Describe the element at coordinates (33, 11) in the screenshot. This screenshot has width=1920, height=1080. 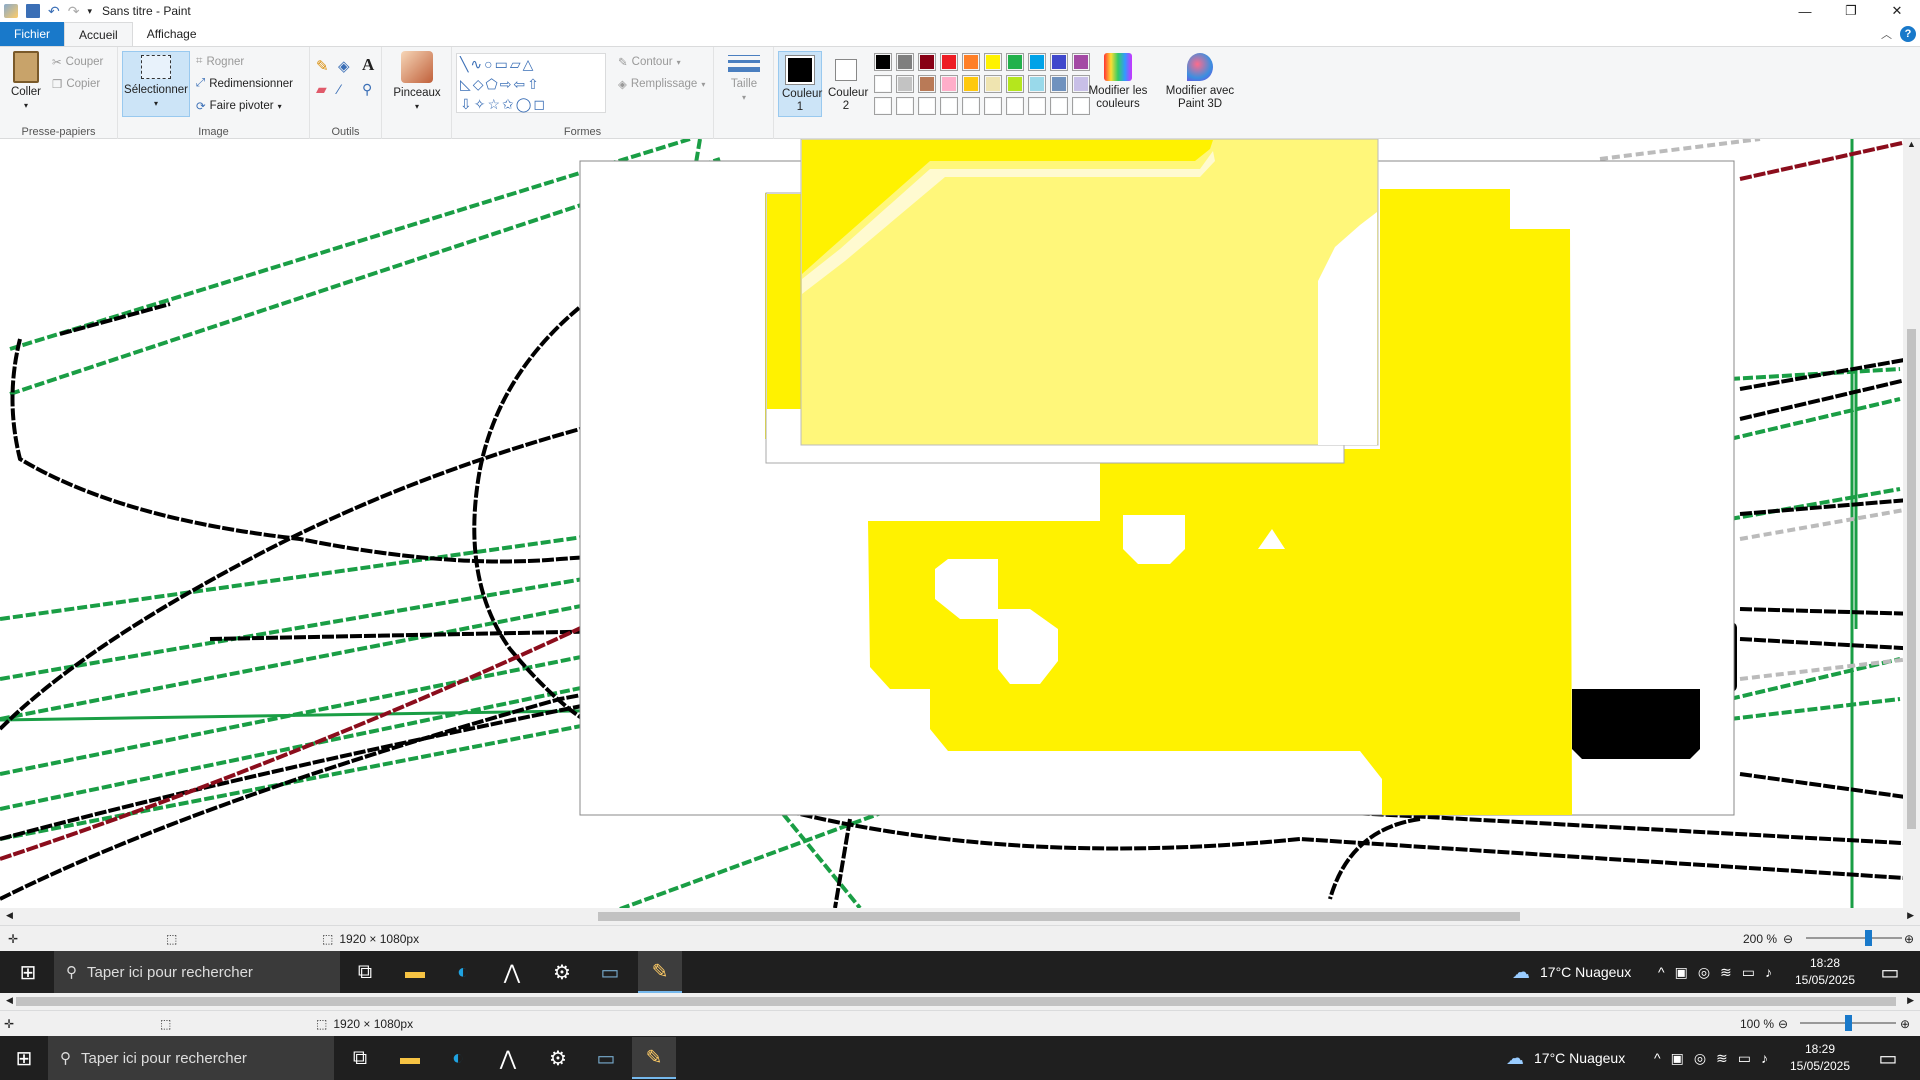
I see `save-icon` at that location.